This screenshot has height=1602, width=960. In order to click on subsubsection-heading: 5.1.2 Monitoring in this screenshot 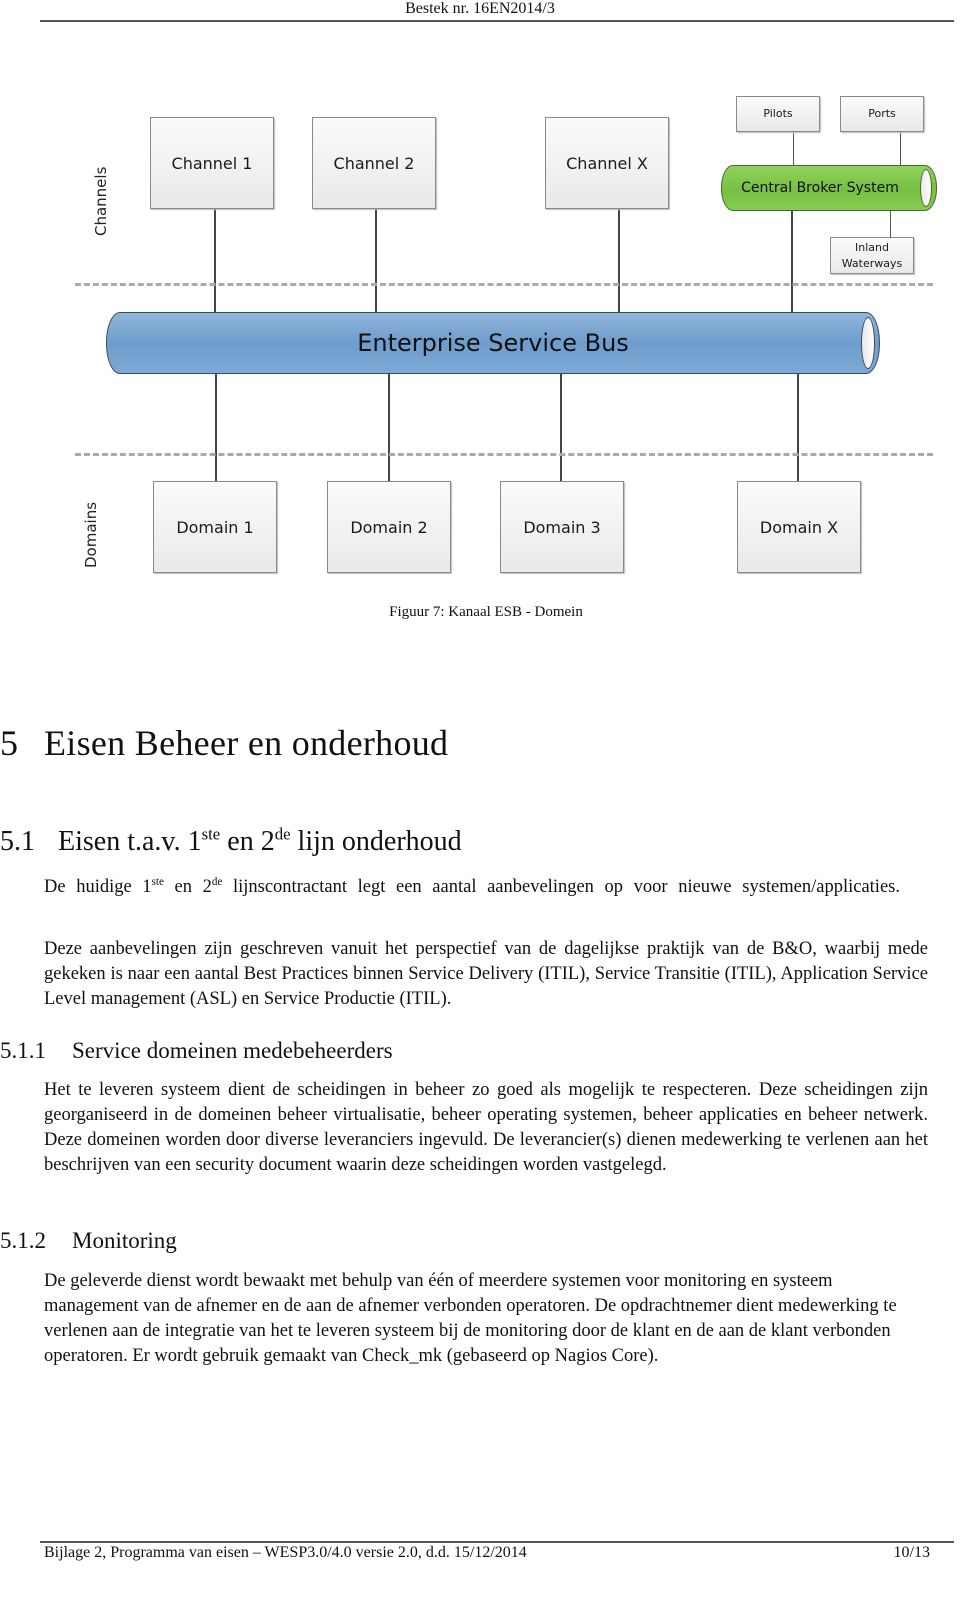, I will do `click(88, 1241)`.